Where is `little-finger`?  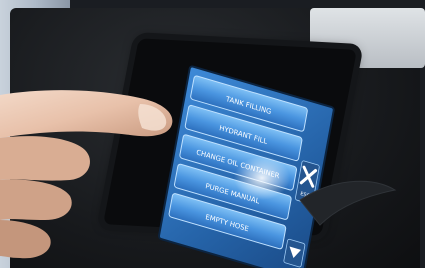
little-finger is located at coordinates (25, 239).